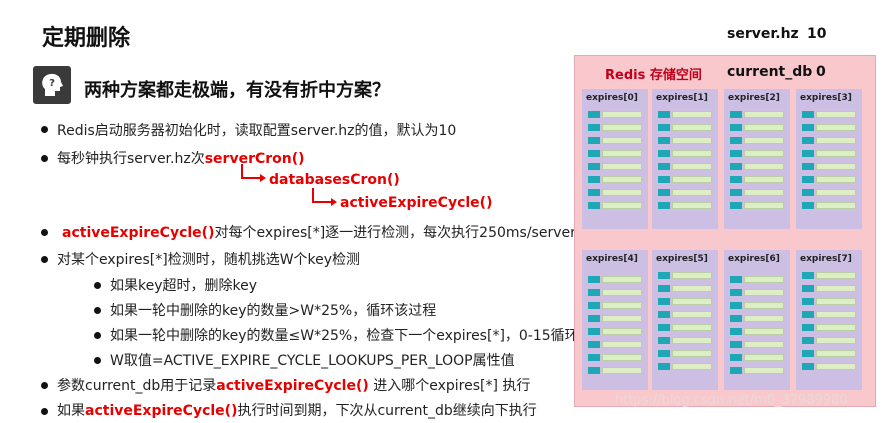 The height and width of the screenshot is (423, 886). Describe the element at coordinates (324, 197) in the screenshot. I see `arrow-icon` at that location.